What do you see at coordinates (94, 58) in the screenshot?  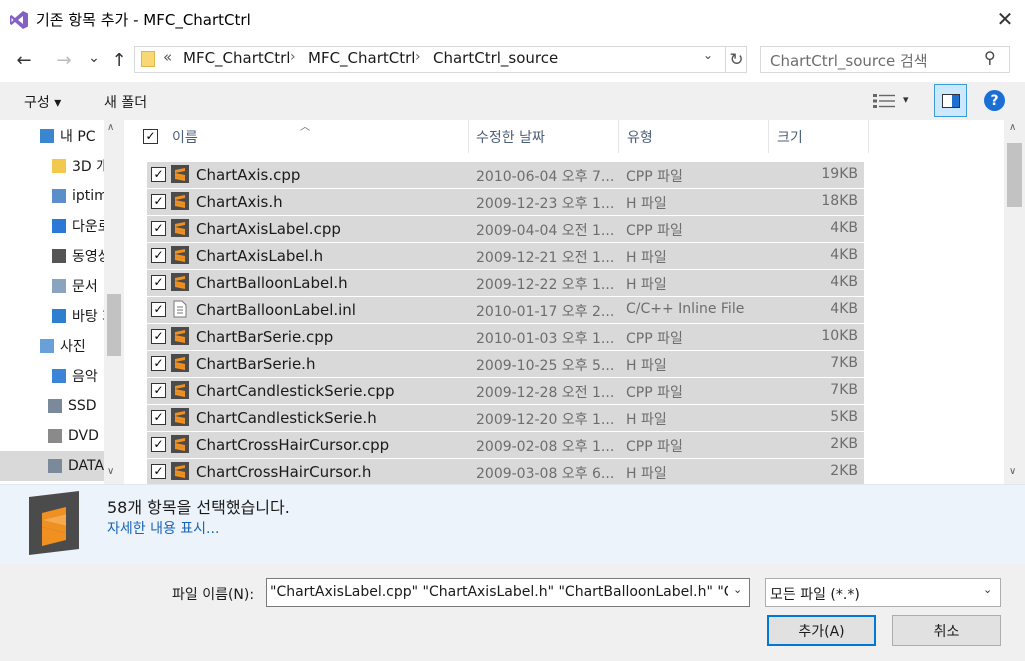 I see `recent-locations-chevron-icon: ⌄` at bounding box center [94, 58].